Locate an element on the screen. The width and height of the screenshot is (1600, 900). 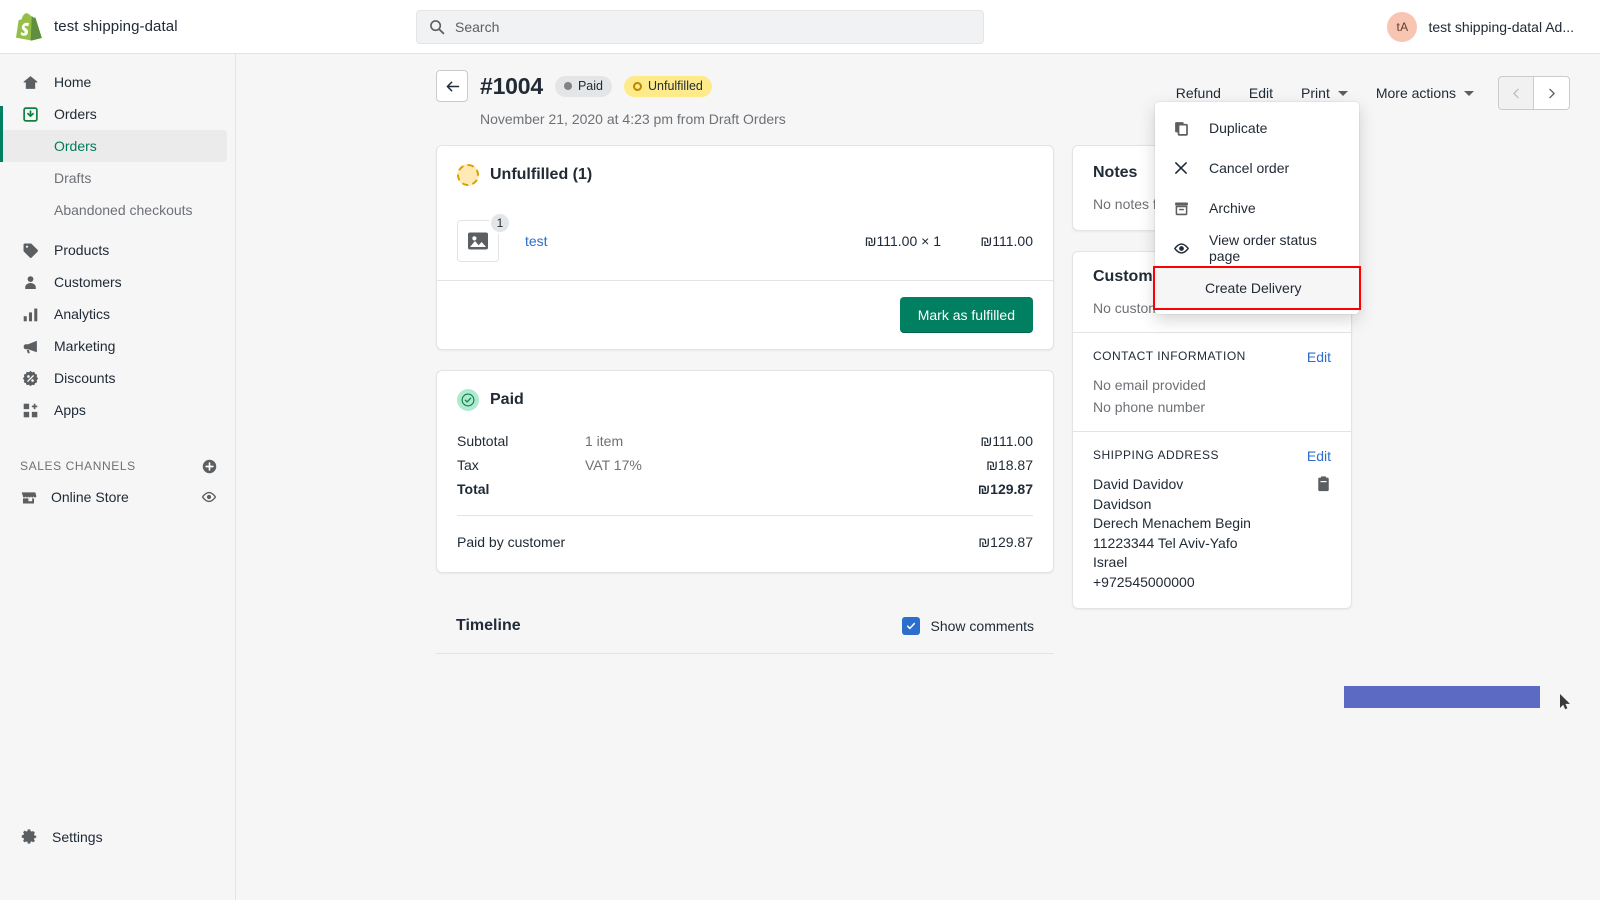
avatar: tA is located at coordinates (1402, 27).